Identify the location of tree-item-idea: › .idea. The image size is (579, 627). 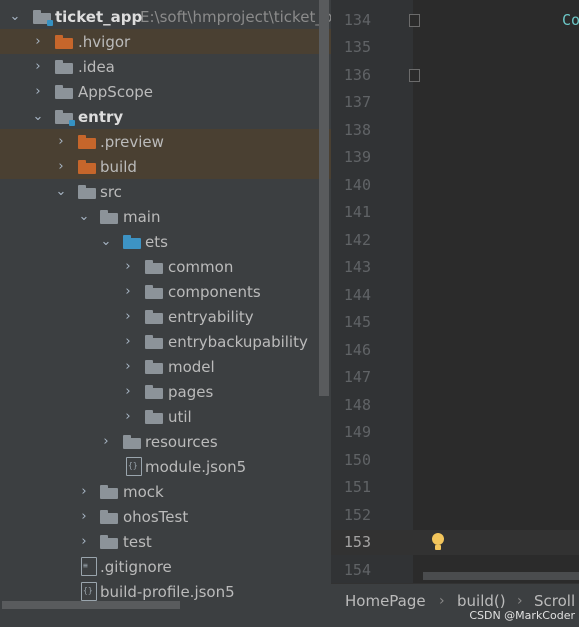
(165, 66).